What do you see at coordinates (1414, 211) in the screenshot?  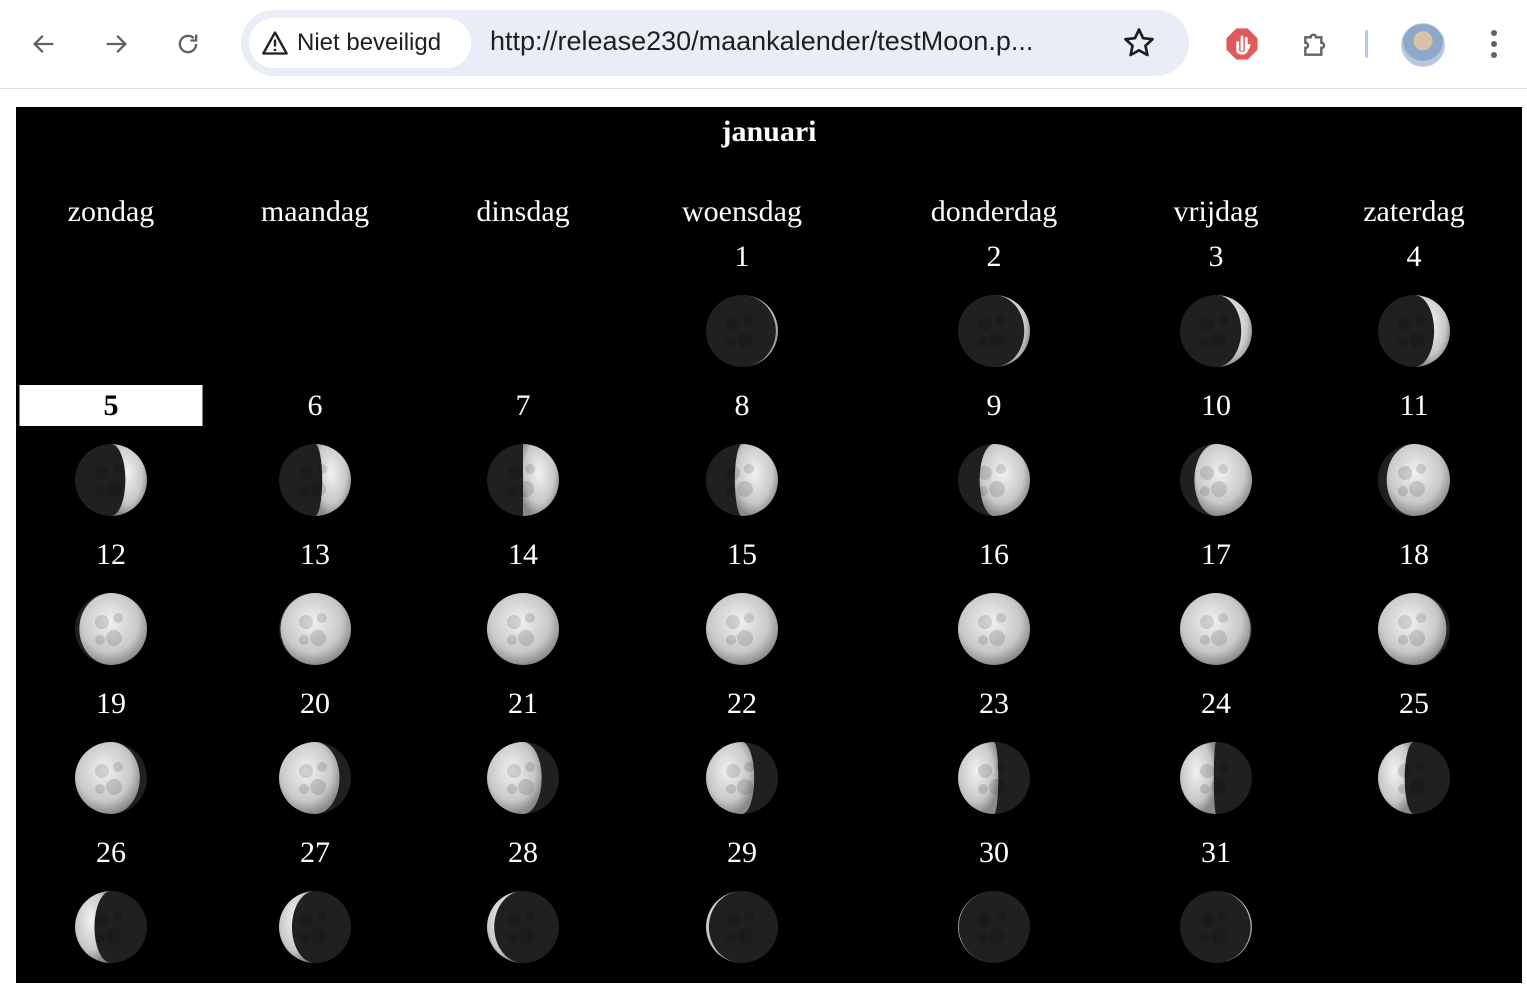 I see `weekday-header-saturday: zaterdag` at bounding box center [1414, 211].